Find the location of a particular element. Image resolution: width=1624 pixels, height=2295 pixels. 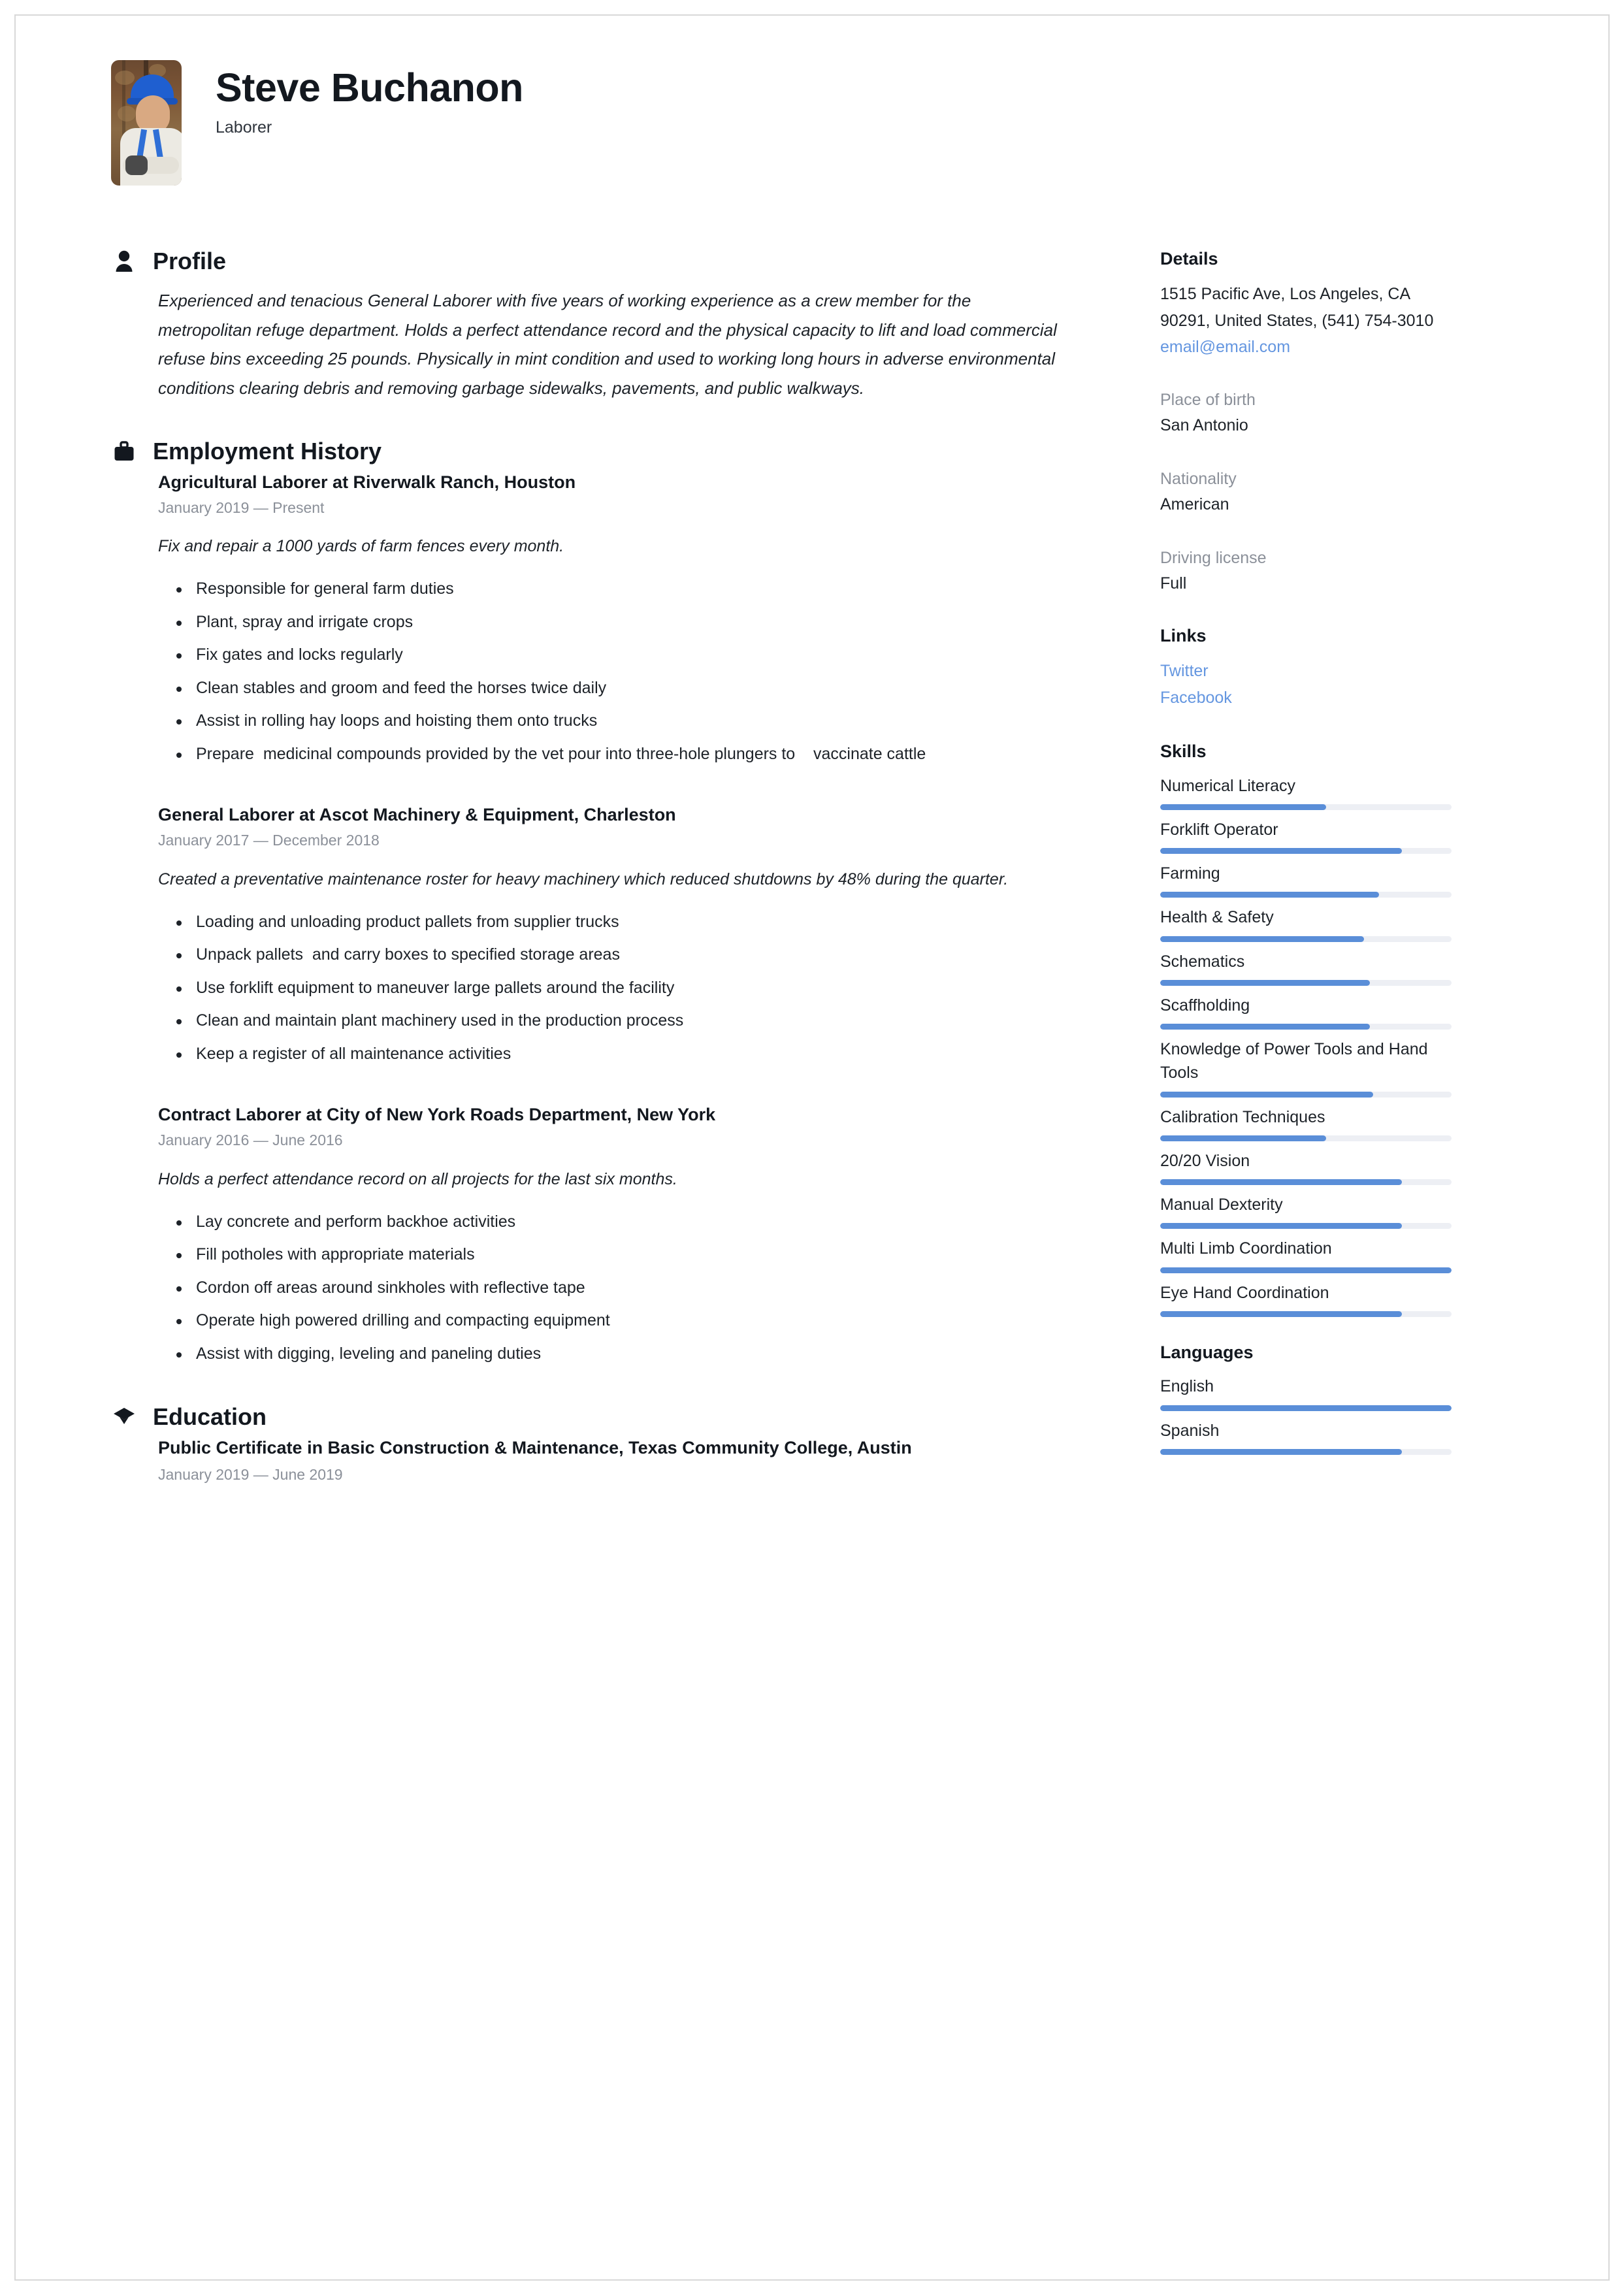

languages-section: Languages English Spanish is located at coordinates (1306, 1398).